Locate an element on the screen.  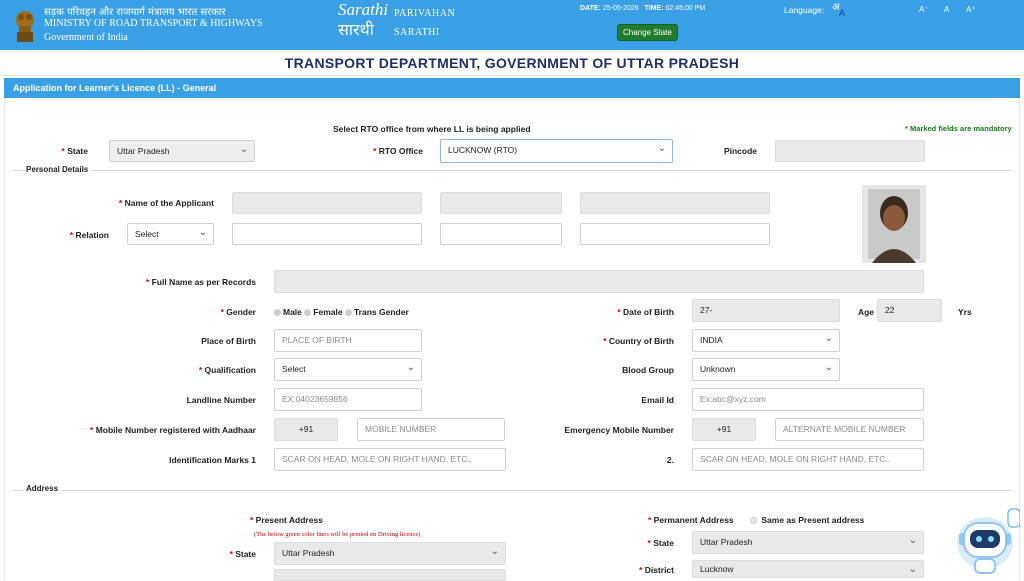
relation-label-text: Relation is located at coordinates (92, 235).